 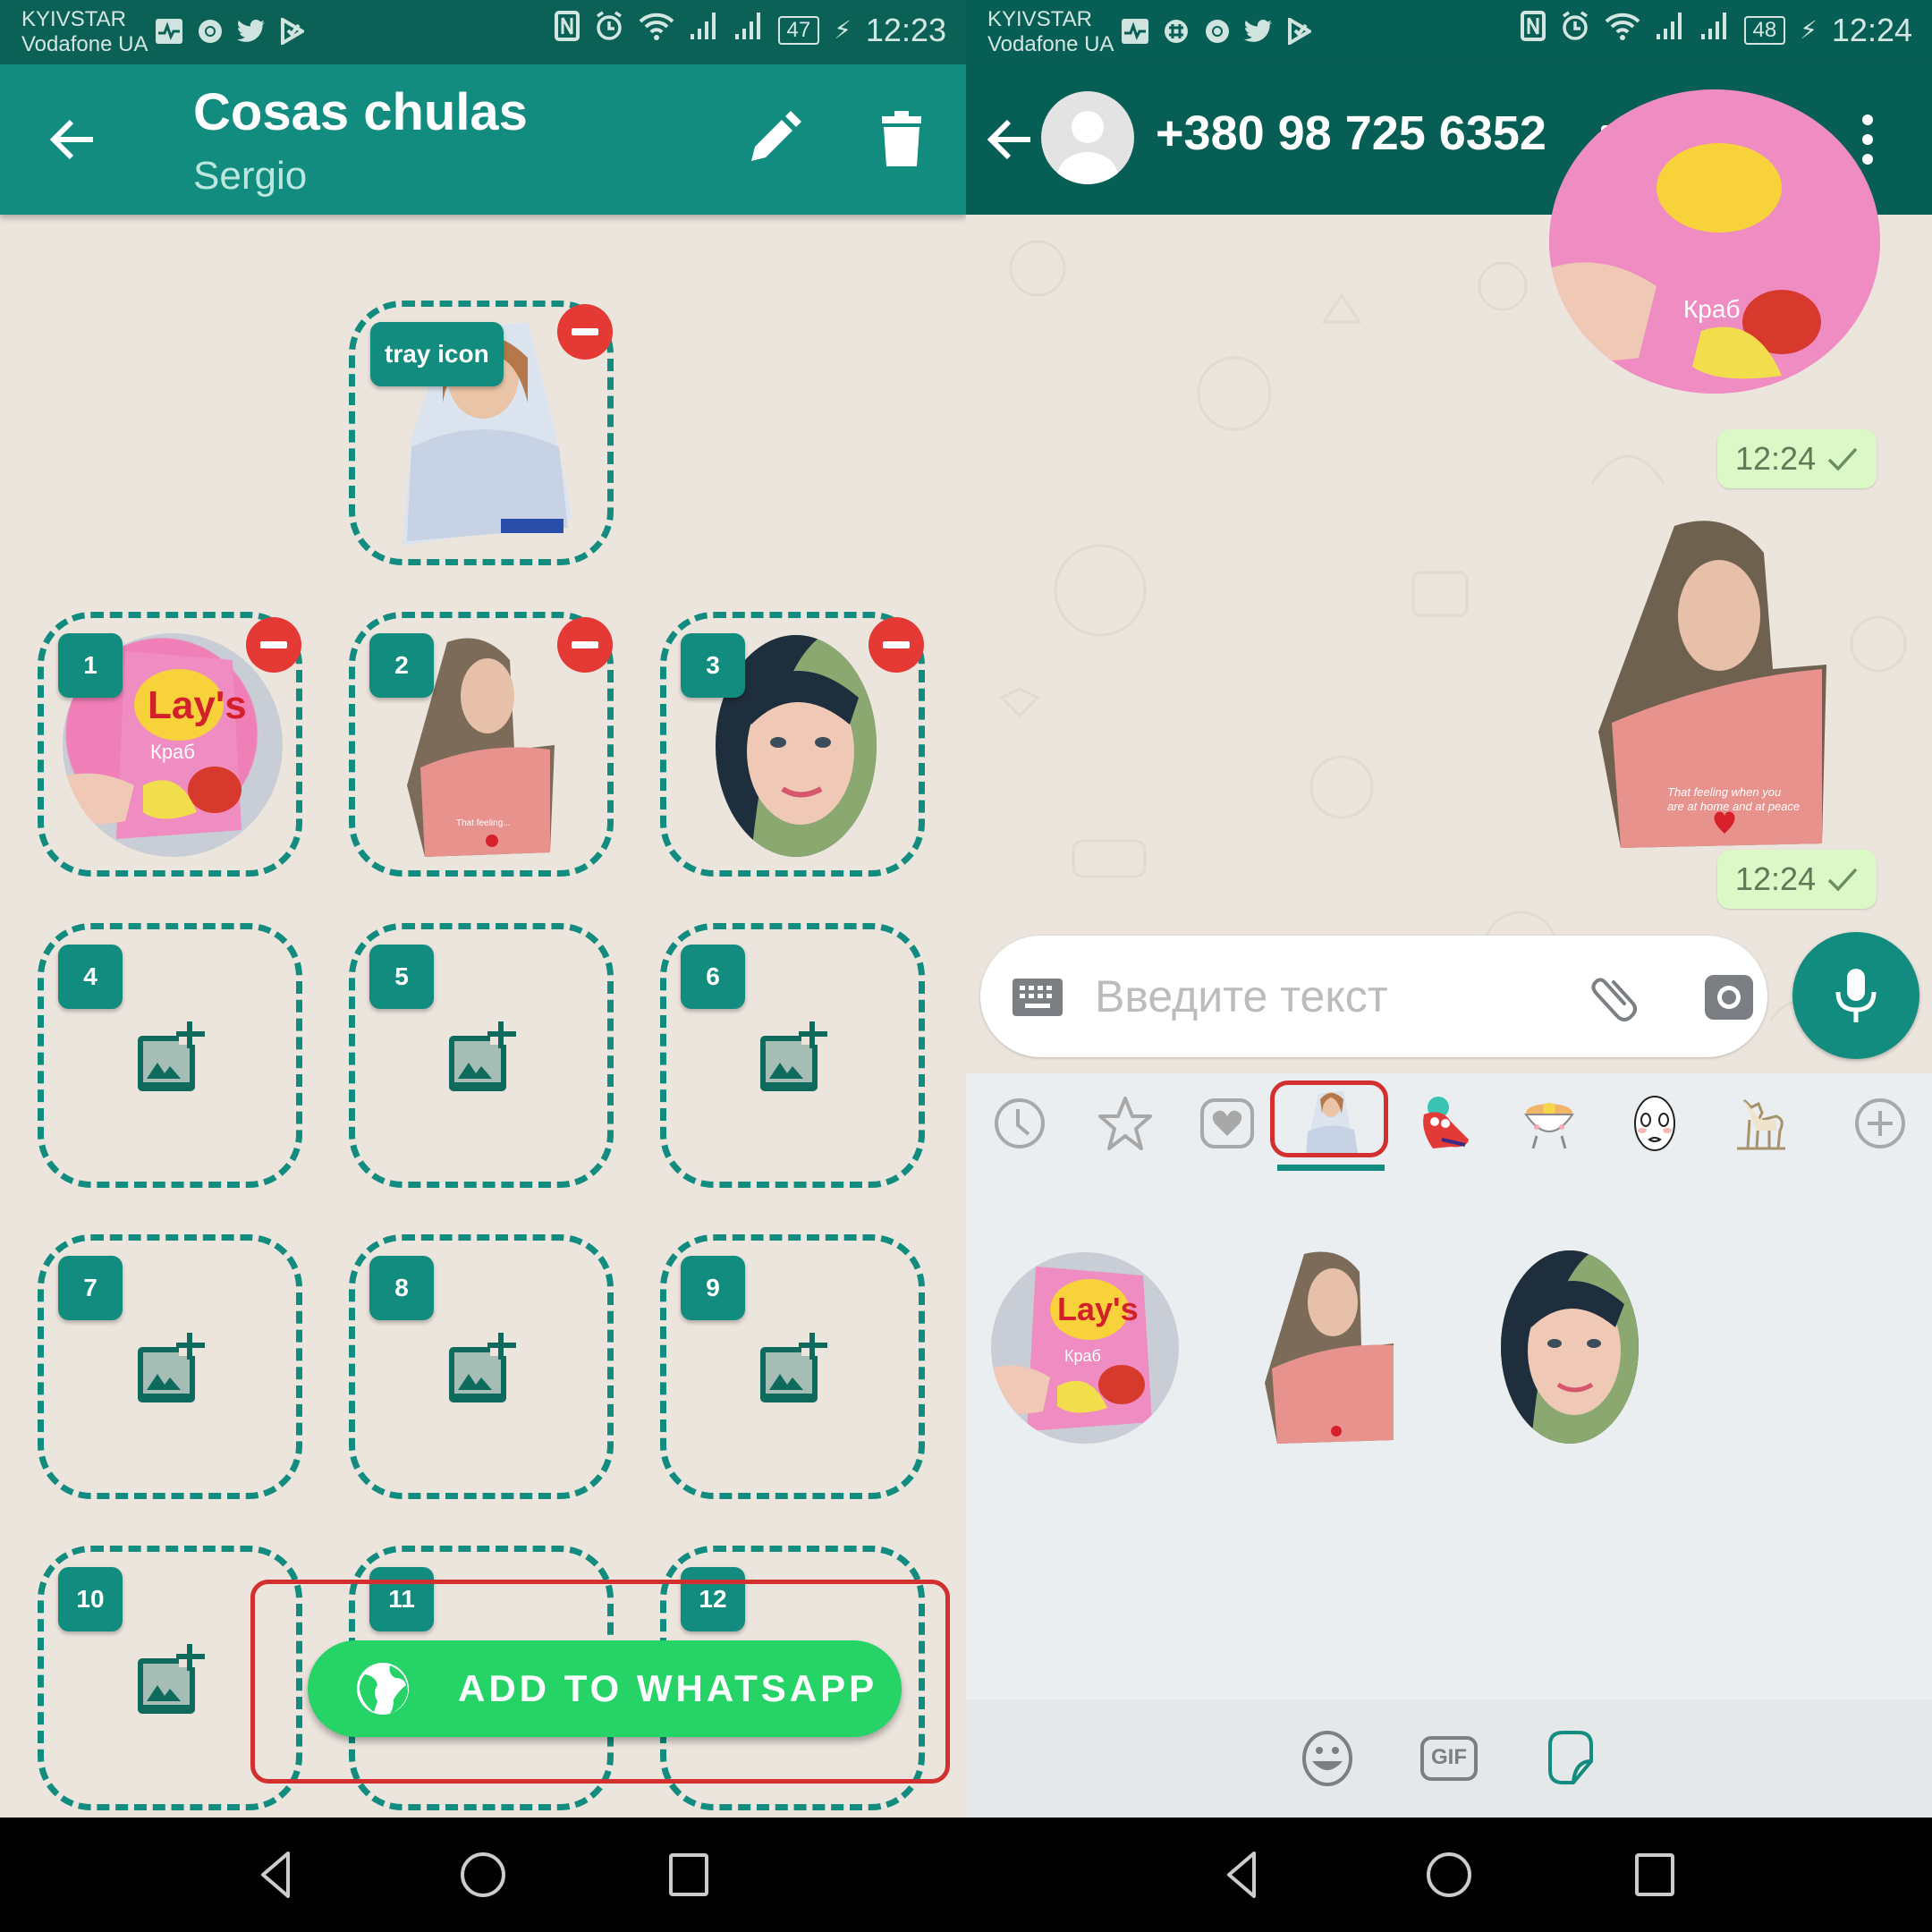 What do you see at coordinates (1797, 879) in the screenshot?
I see `message-time-2: 12:24` at bounding box center [1797, 879].